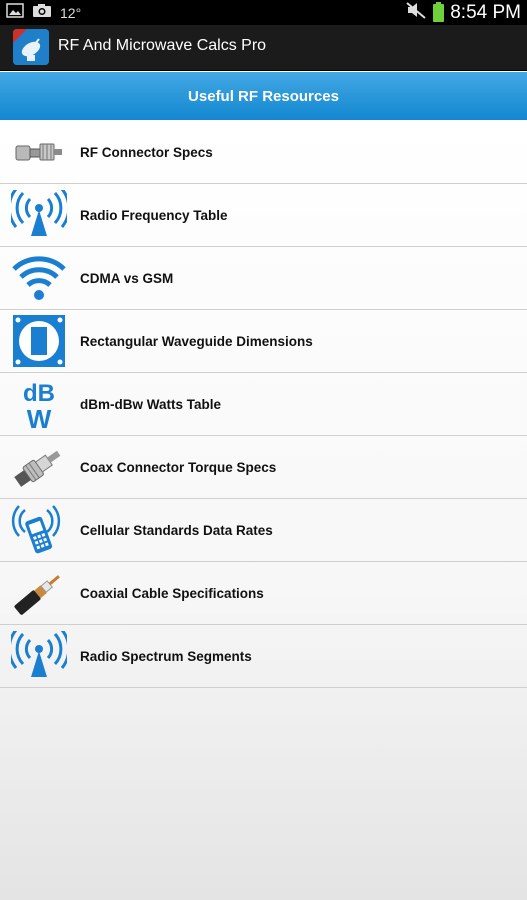  What do you see at coordinates (416, 12) in the screenshot?
I see `mute-icon` at bounding box center [416, 12].